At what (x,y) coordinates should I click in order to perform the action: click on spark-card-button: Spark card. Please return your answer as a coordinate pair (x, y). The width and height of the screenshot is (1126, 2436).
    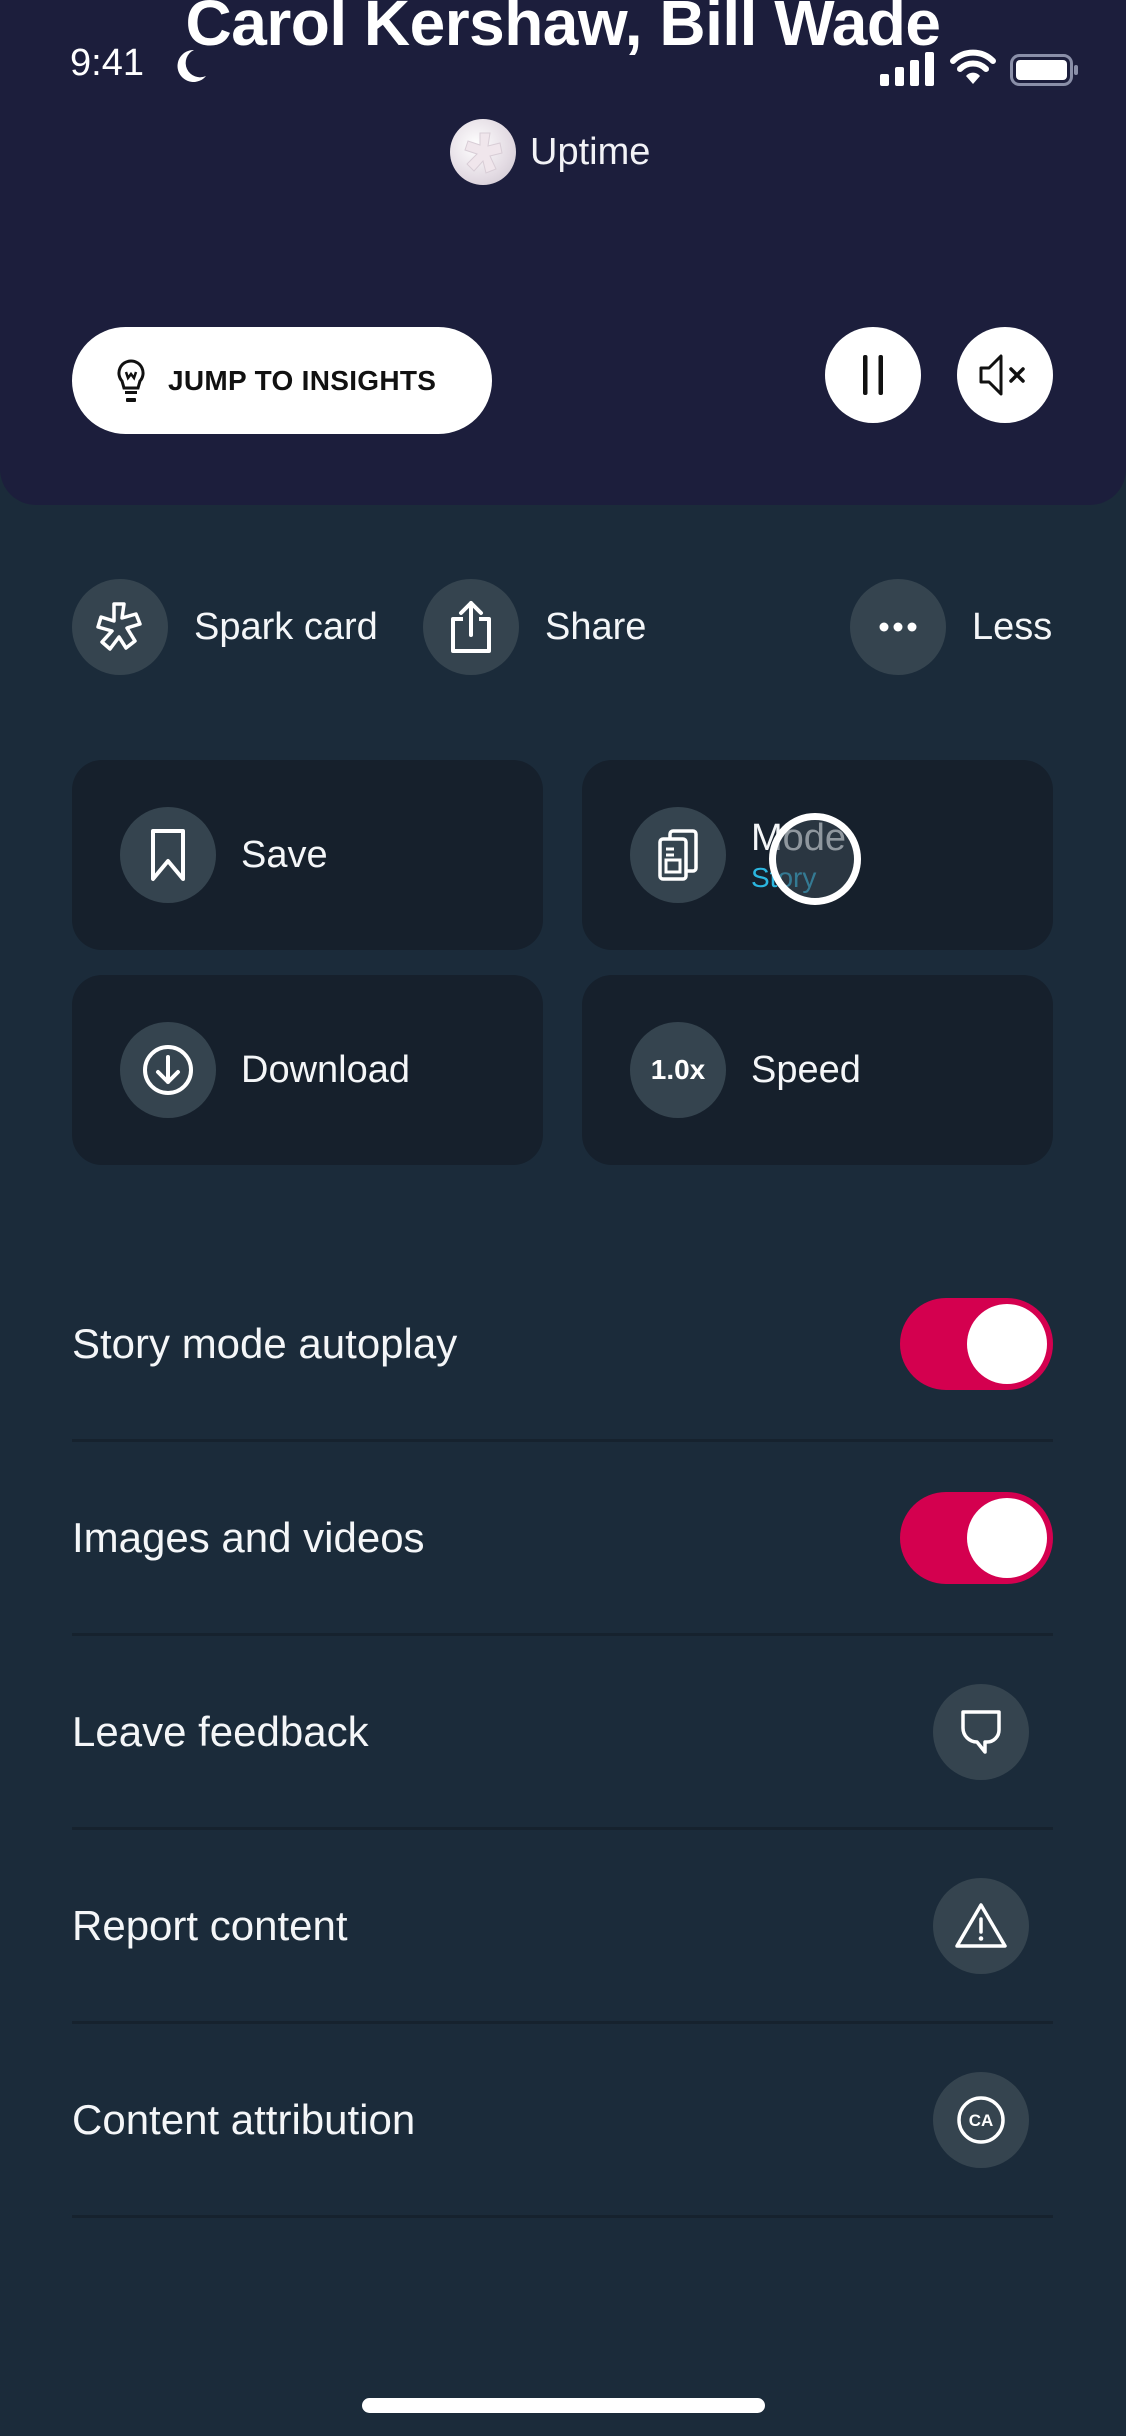
    Looking at the image, I should click on (225, 627).